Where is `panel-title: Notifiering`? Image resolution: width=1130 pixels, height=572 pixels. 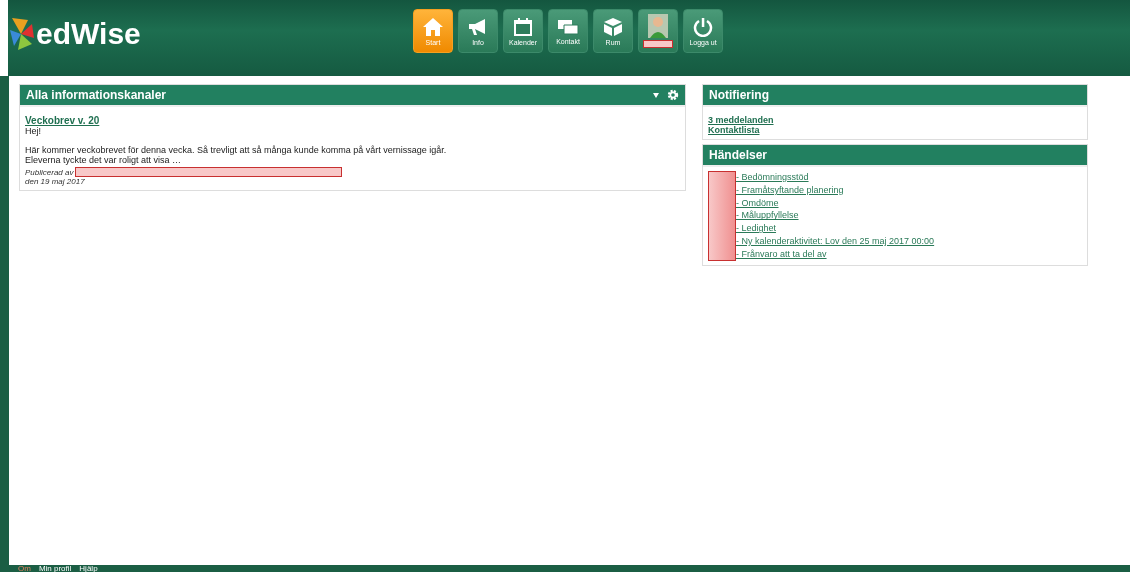
panel-title: Notifiering is located at coordinates (739, 95).